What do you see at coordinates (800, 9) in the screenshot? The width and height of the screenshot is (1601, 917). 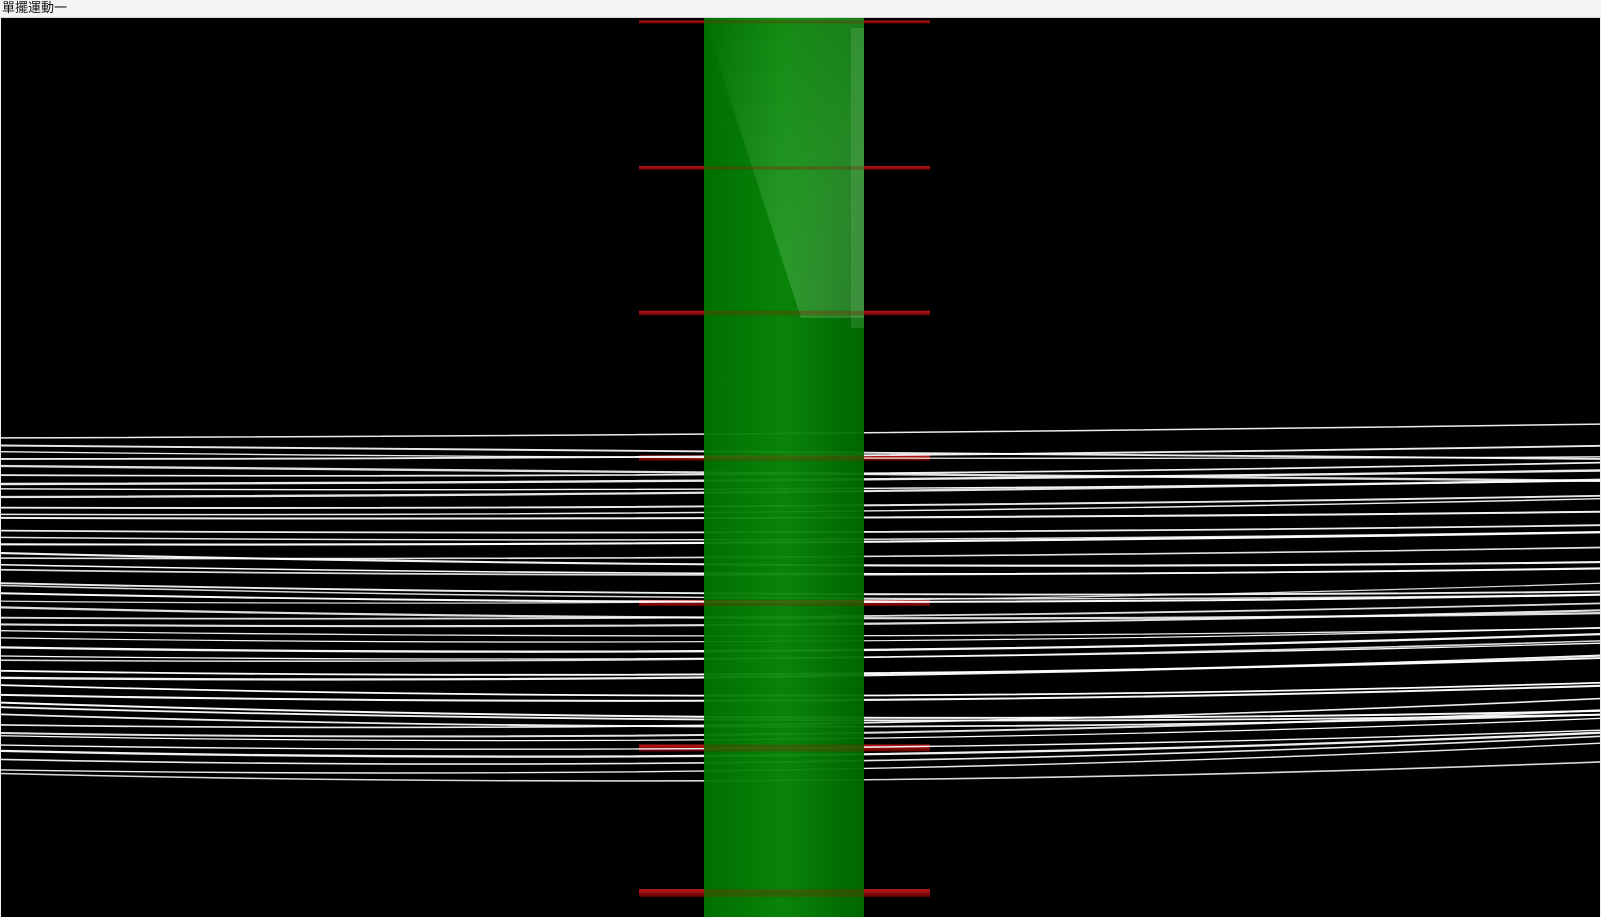 I see `window-titlebar: 單擺運動一` at bounding box center [800, 9].